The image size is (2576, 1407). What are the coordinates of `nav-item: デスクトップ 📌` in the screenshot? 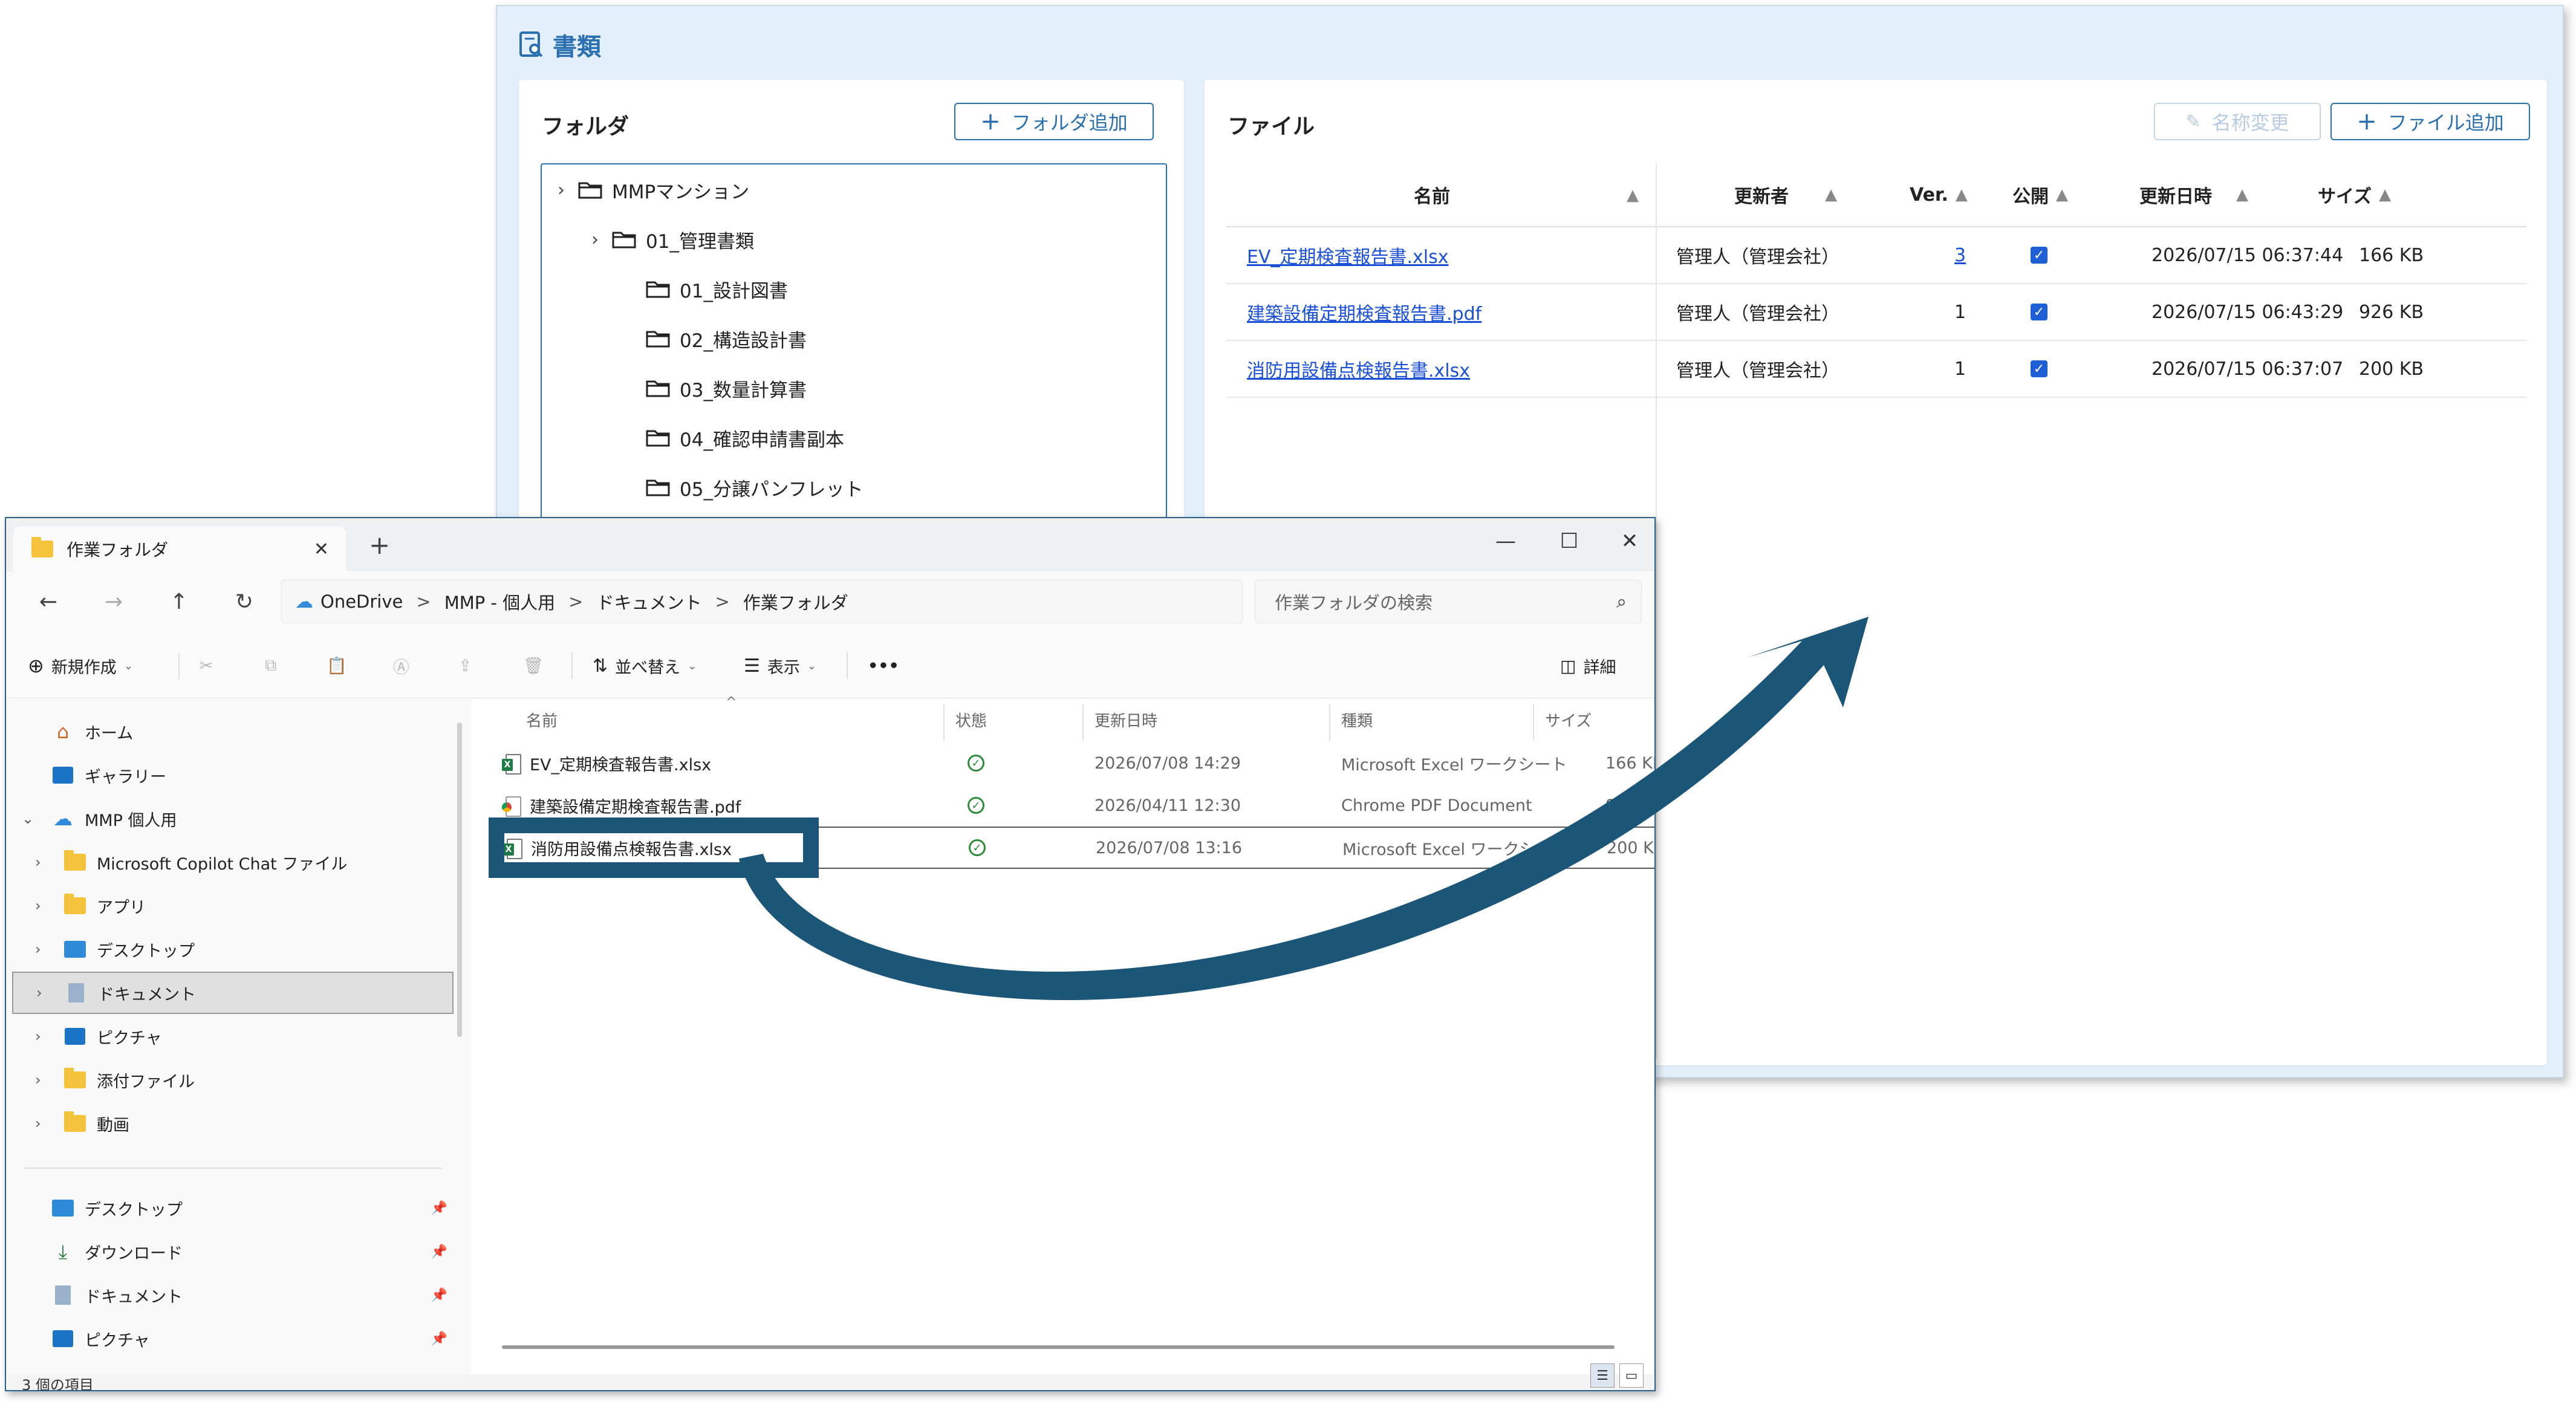 It's located at (233, 1208).